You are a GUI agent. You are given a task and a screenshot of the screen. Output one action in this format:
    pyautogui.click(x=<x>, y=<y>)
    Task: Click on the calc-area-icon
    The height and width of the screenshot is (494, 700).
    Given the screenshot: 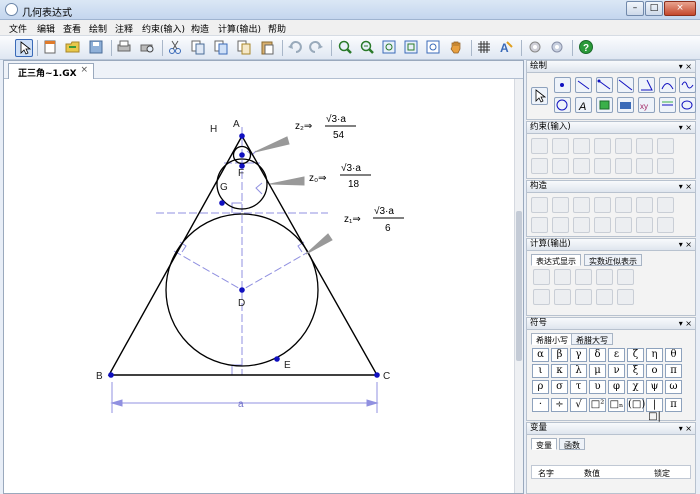 What is the action you would take?
    pyautogui.click(x=625, y=277)
    